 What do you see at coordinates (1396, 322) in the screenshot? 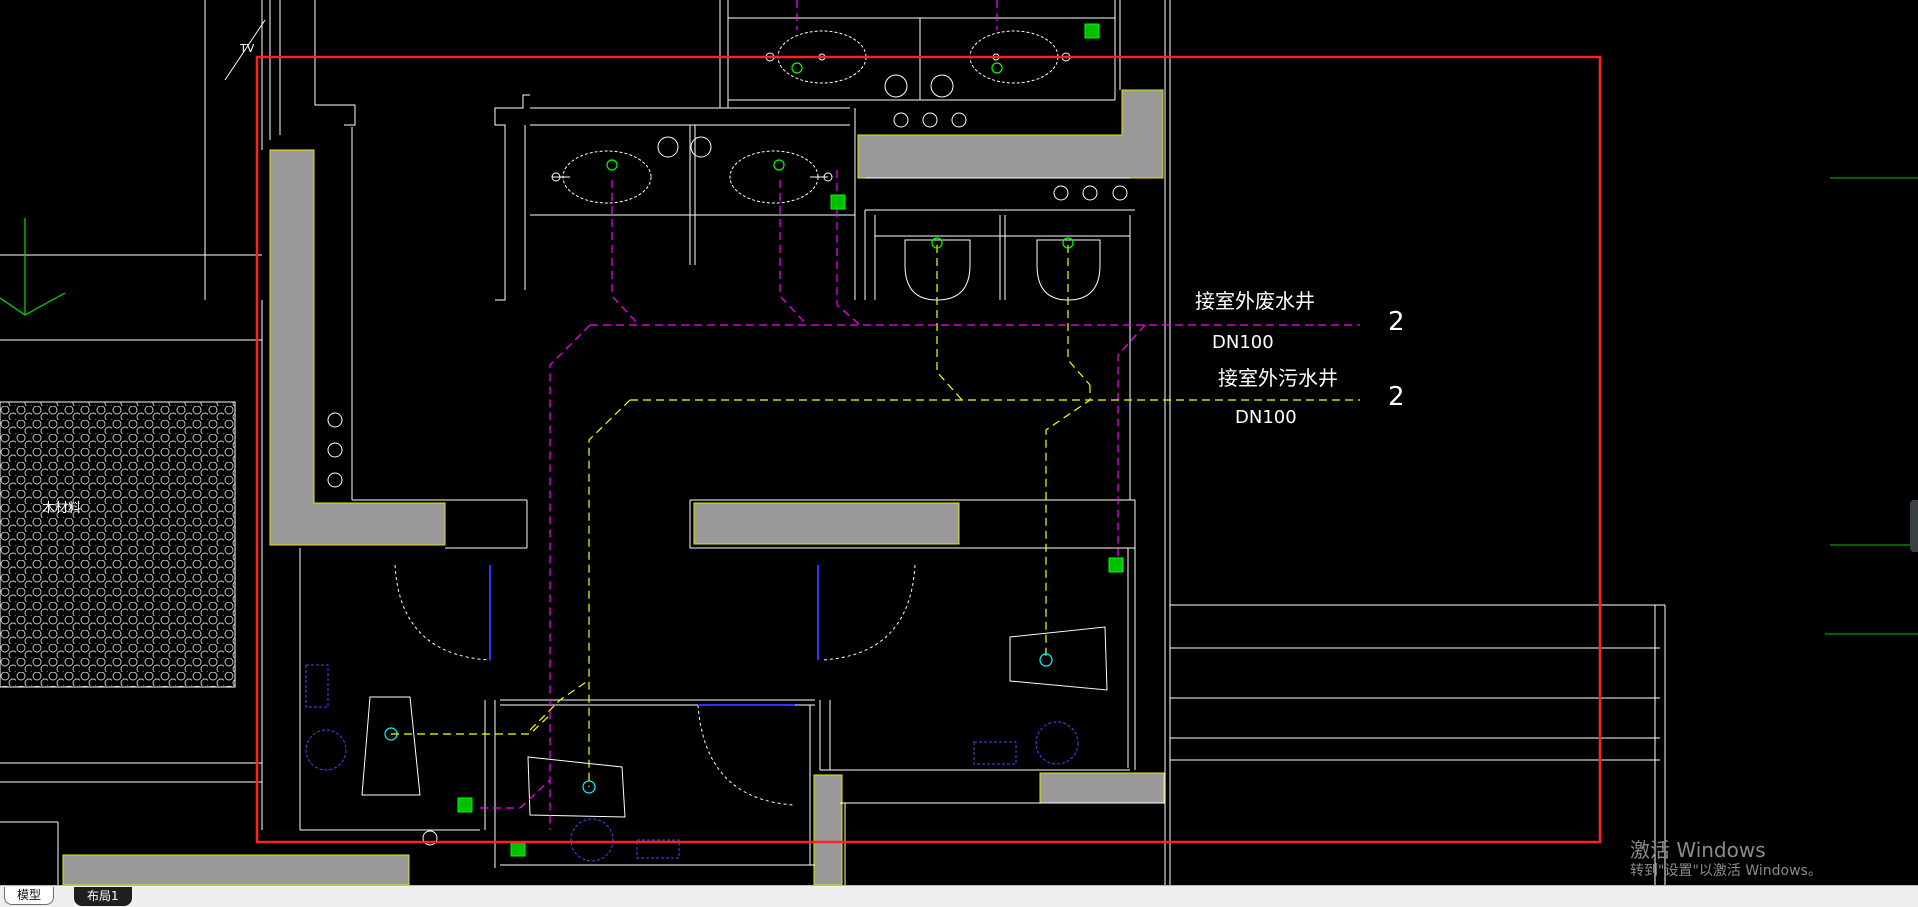
I see `annotation-waste-marker: 2` at bounding box center [1396, 322].